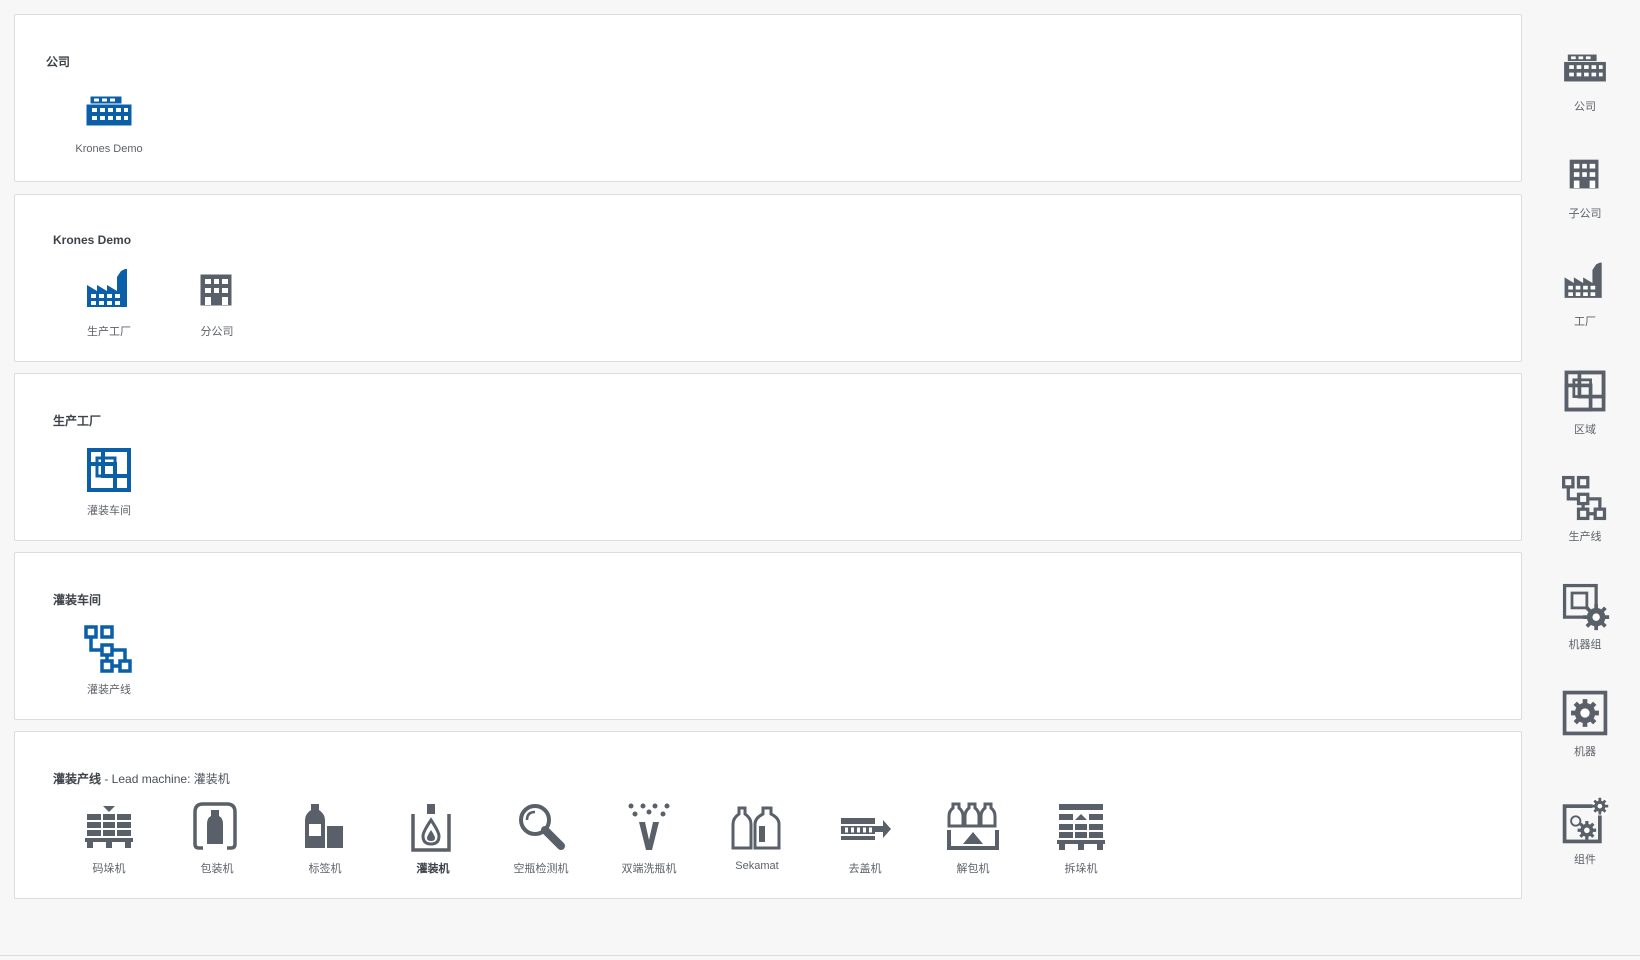 Image resolution: width=1640 pixels, height=960 pixels. What do you see at coordinates (433, 869) in the screenshot?
I see `item-label: 灌装机` at bounding box center [433, 869].